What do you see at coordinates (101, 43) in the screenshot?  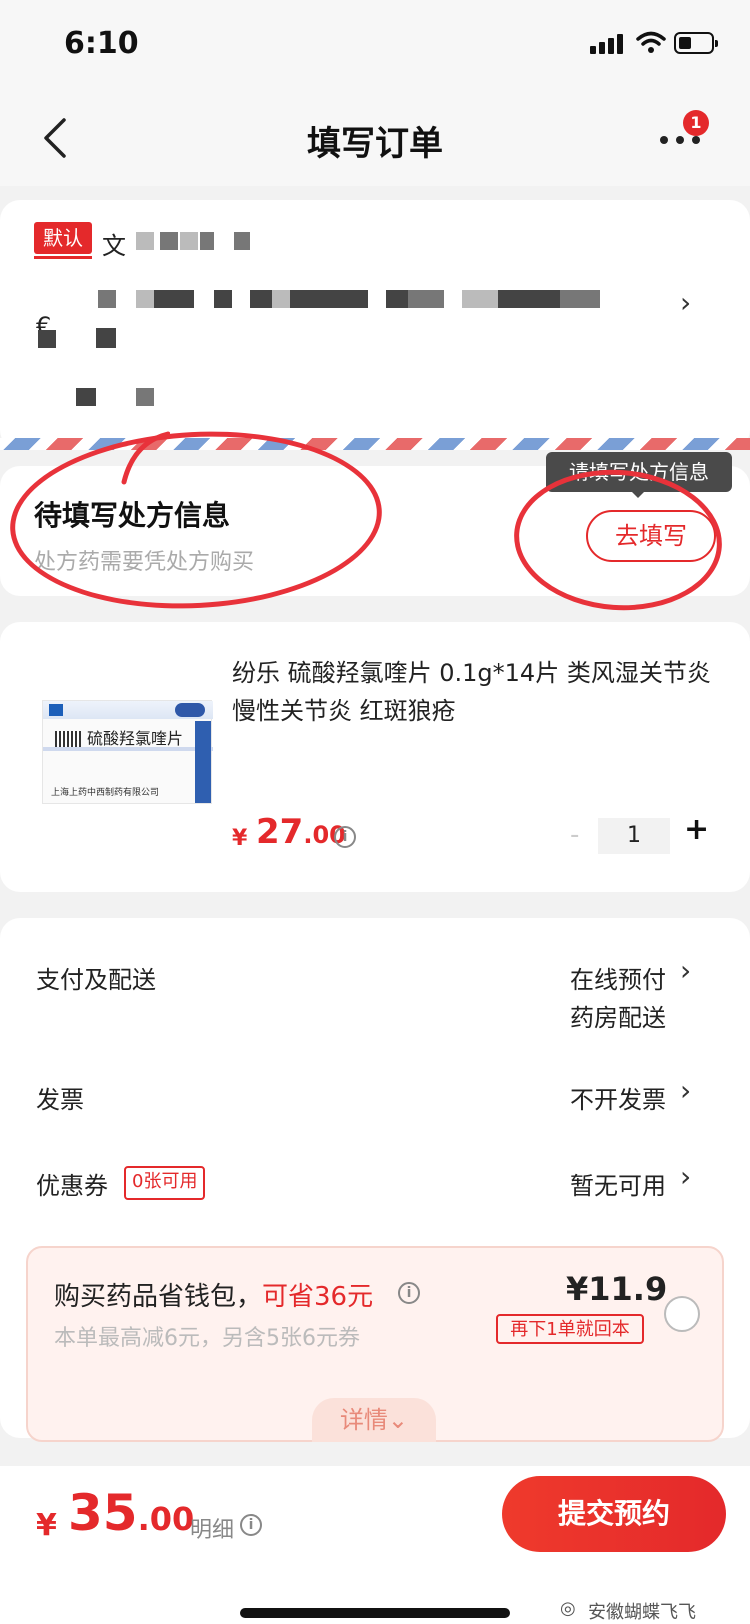 I see `status-time: 6:10` at bounding box center [101, 43].